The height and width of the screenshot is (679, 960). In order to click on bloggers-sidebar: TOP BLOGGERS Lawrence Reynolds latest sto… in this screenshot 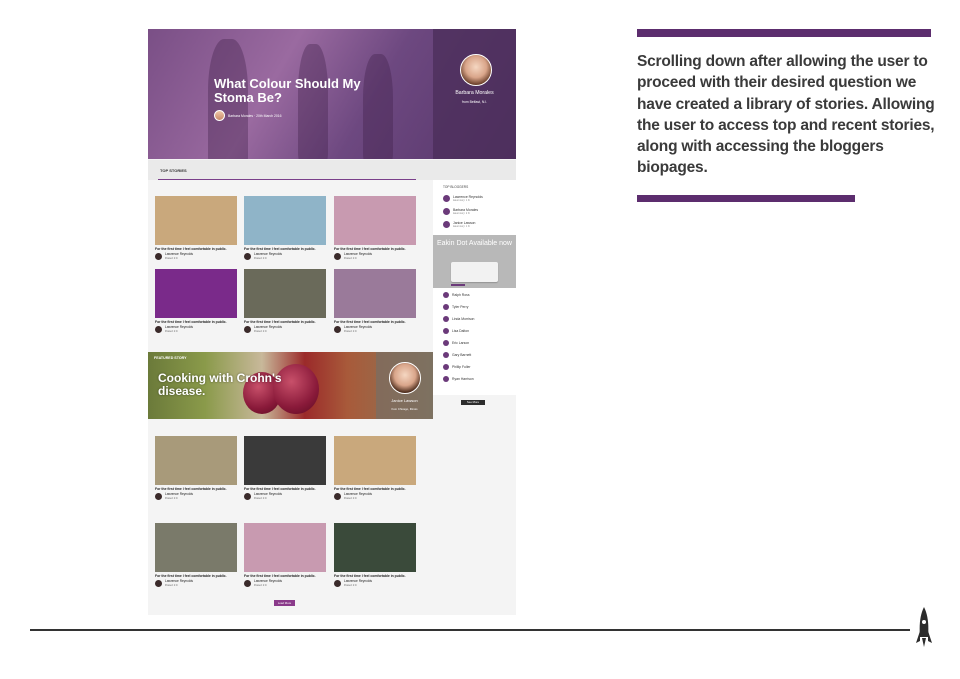, I will do `click(474, 292)`.